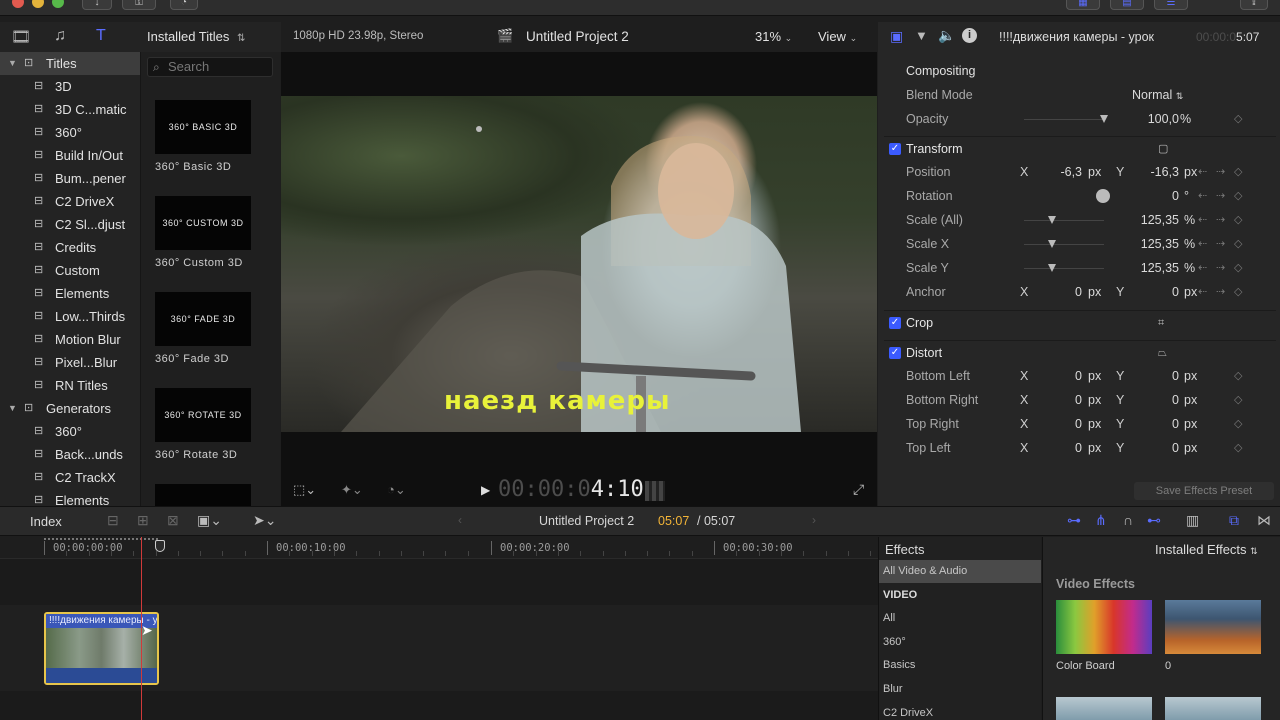  I want to click on libraries-icon: 🎞, so click(21, 37).